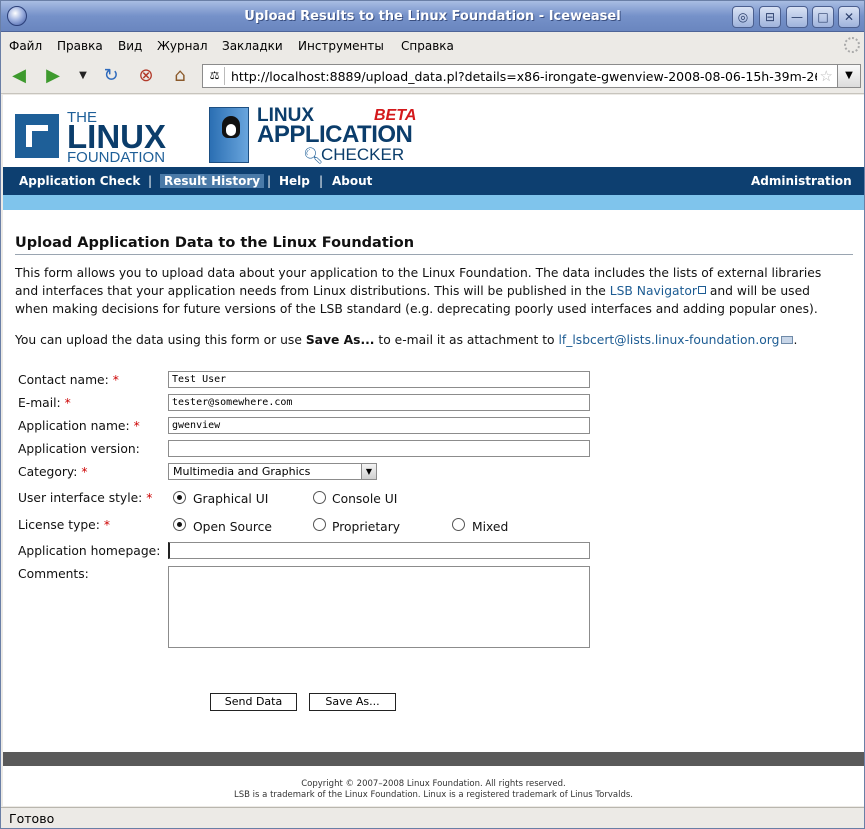 This screenshot has width=865, height=829. Describe the element at coordinates (797, 17) in the screenshot. I see `minimize-button: —` at that location.